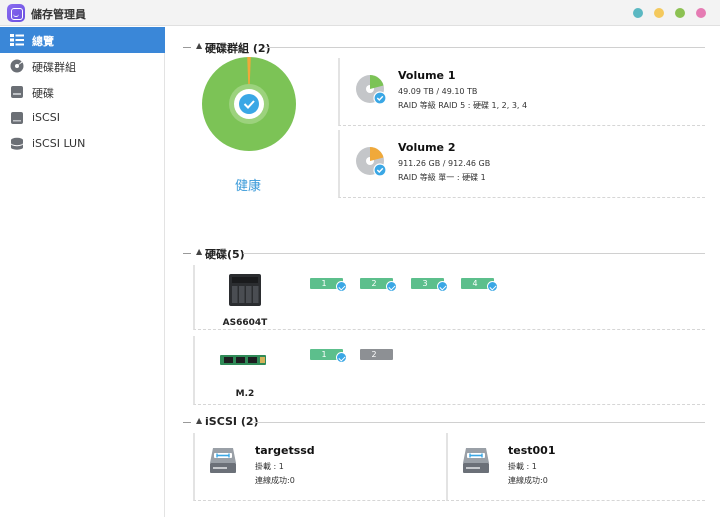 The height and width of the screenshot is (517, 720). What do you see at coordinates (442, 177) in the screenshot?
I see `volume-raid: RAID 等級 單一 : 硬碟 1` at bounding box center [442, 177].